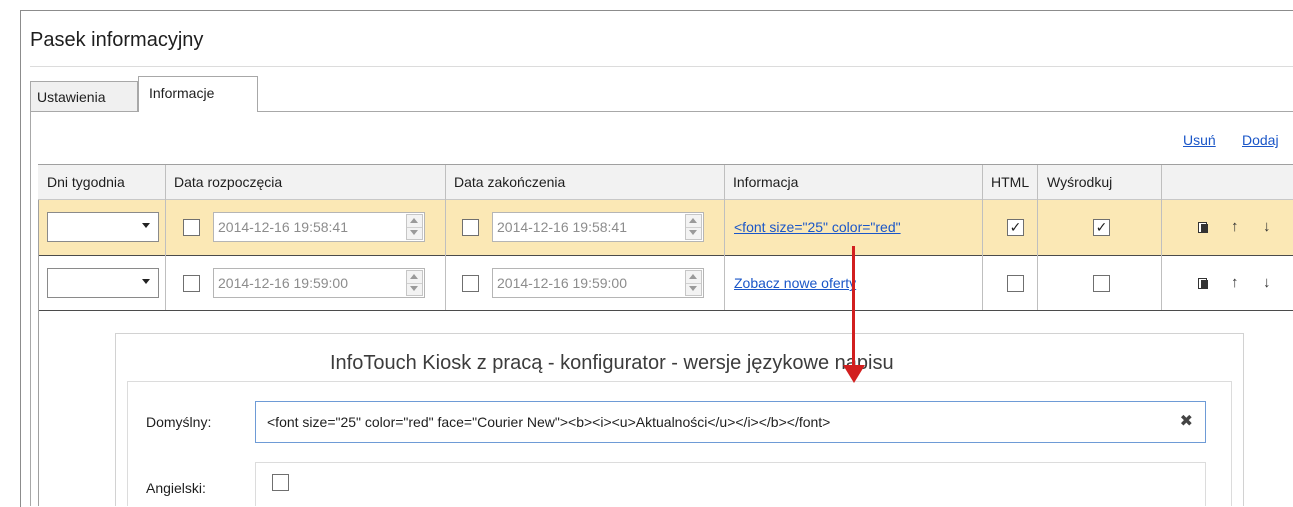 The image size is (1293, 507). Describe the element at coordinates (198, 94) in the screenshot. I see `tab-informacje: Informacje` at that location.